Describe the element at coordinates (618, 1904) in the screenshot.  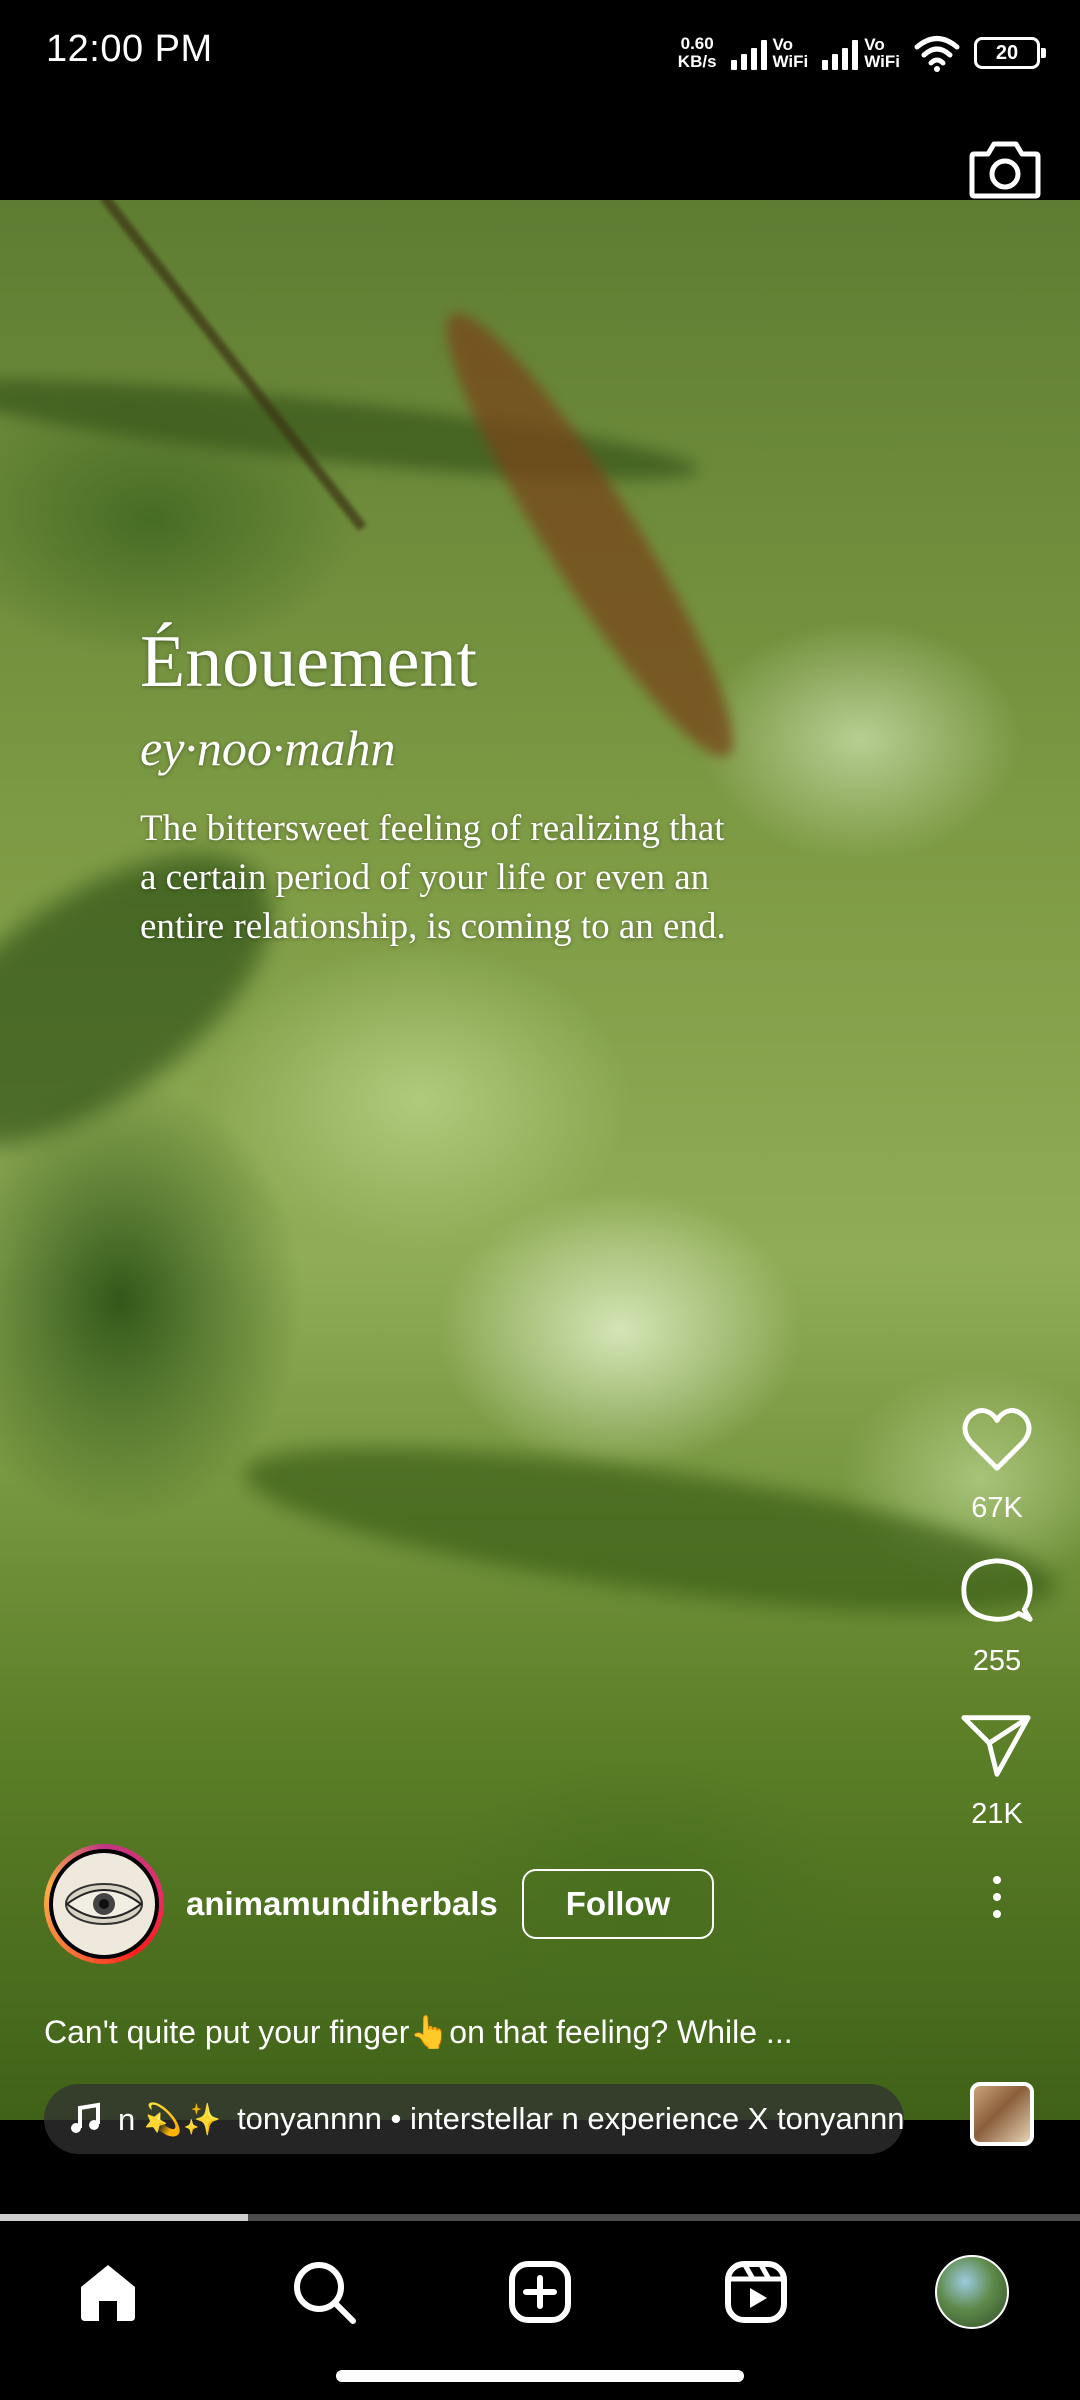
I see `follow-button: Follow` at that location.